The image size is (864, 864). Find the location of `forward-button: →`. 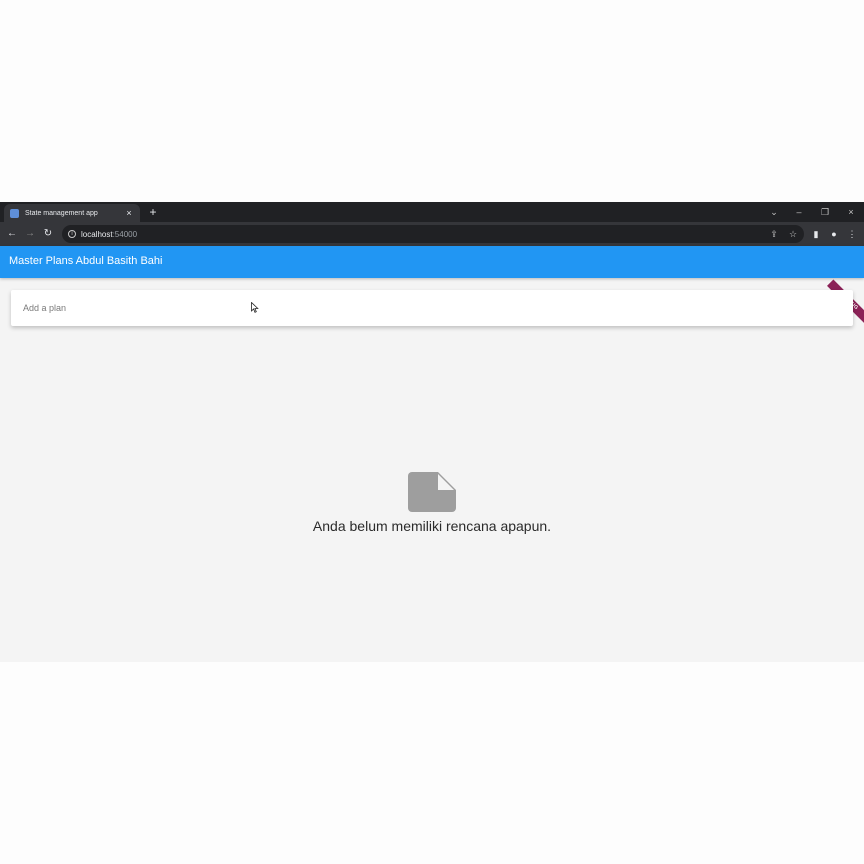

forward-button: → is located at coordinates (30, 234).